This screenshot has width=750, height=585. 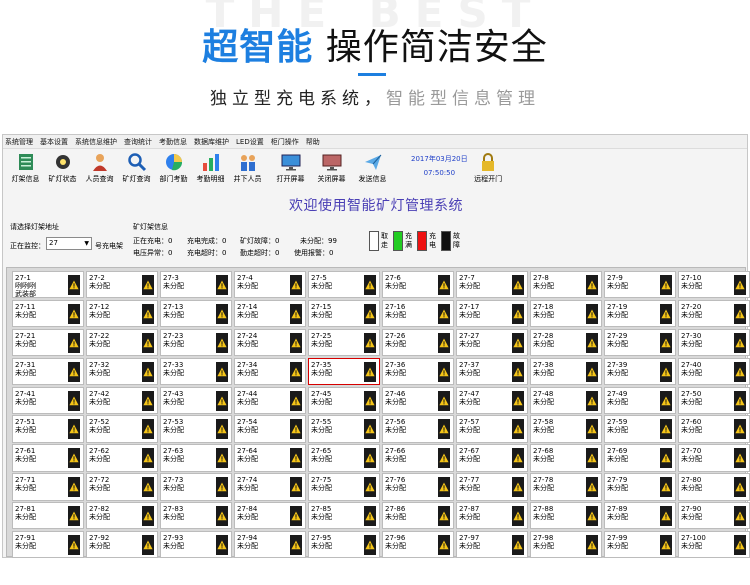 I want to click on lamp-cell: 27-41 未分配, so click(x=48, y=400).